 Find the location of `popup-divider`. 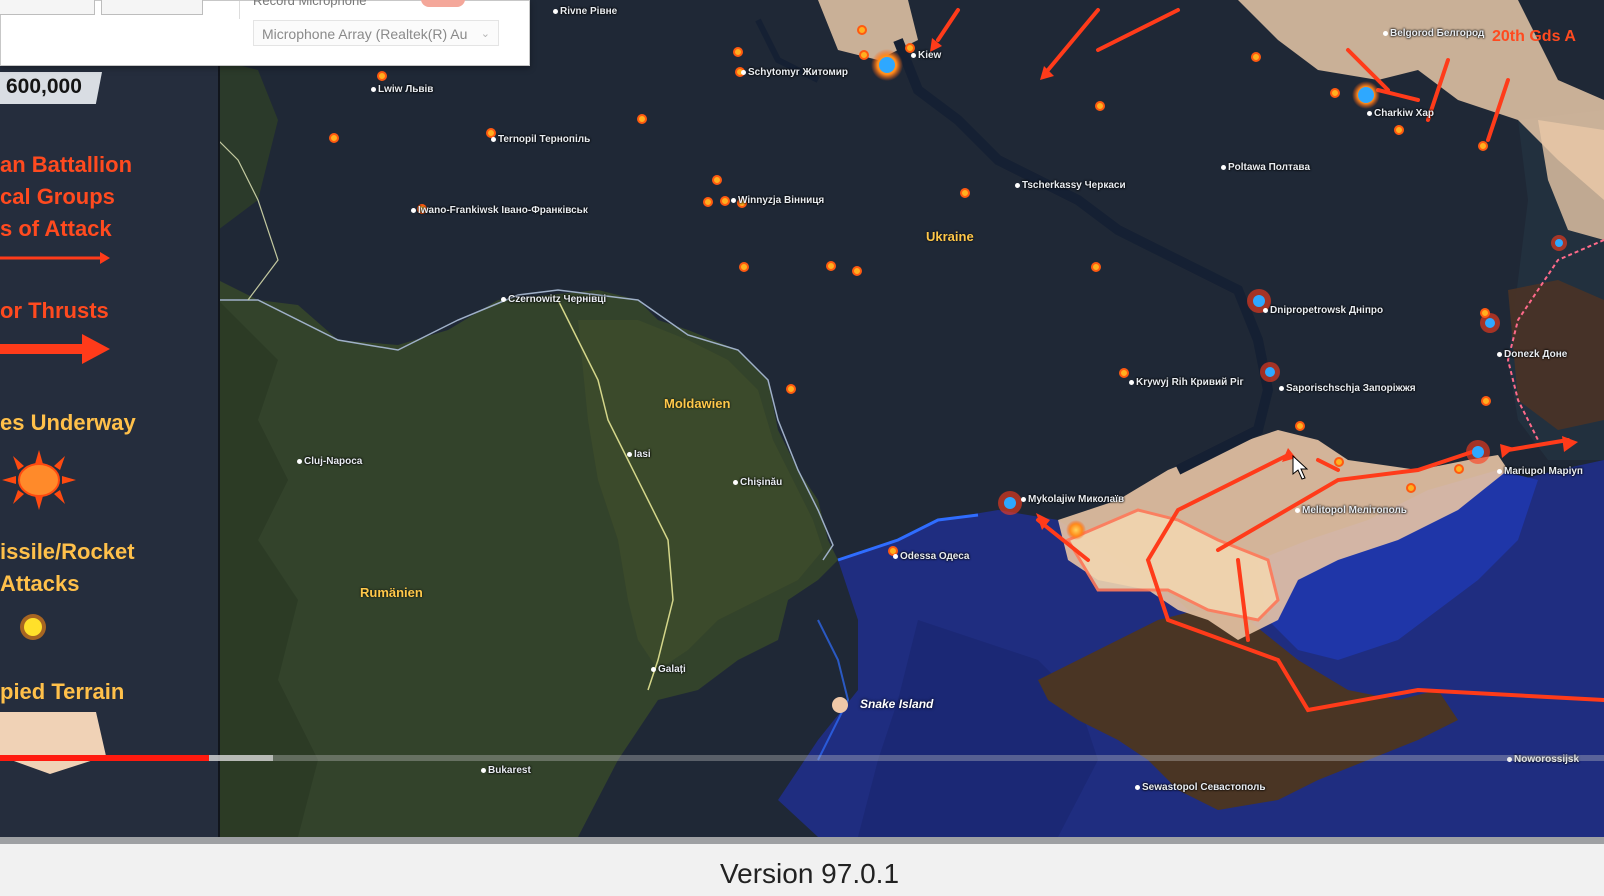

popup-divider is located at coordinates (239, 10).